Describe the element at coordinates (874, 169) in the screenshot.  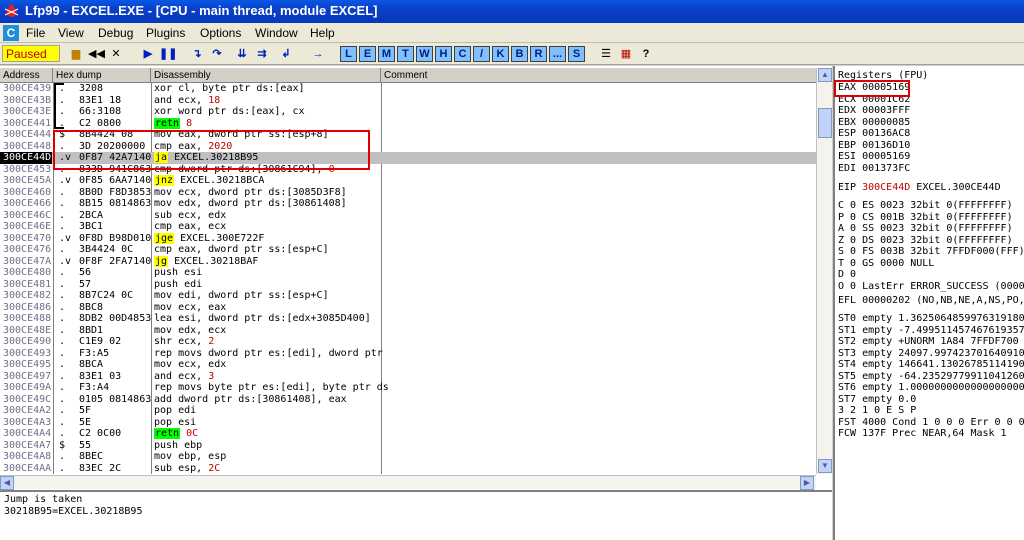
I see `register-edi: EDI 001373FC` at that location.